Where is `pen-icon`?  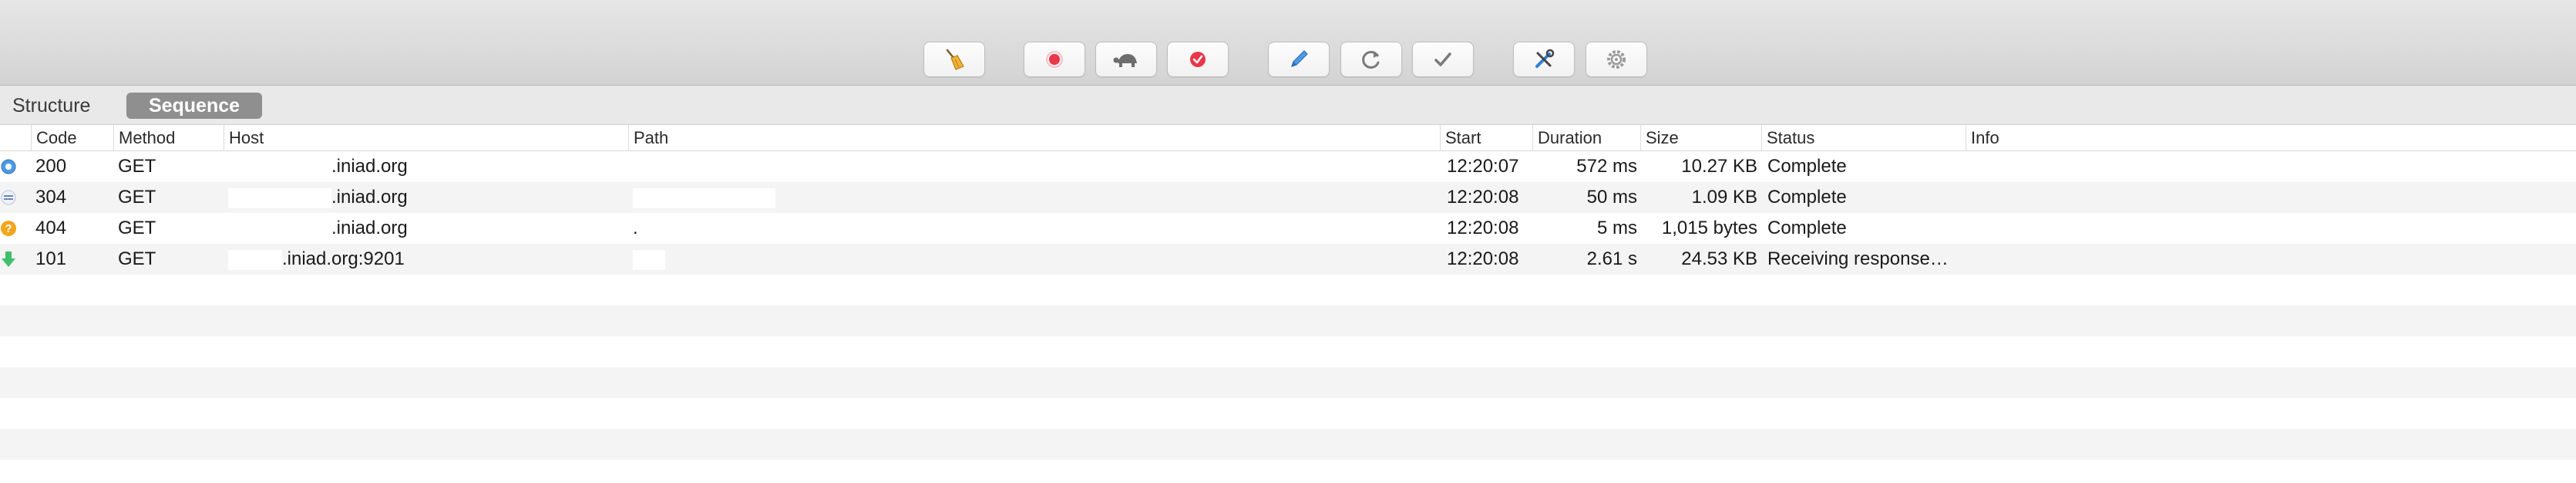 pen-icon is located at coordinates (1299, 59).